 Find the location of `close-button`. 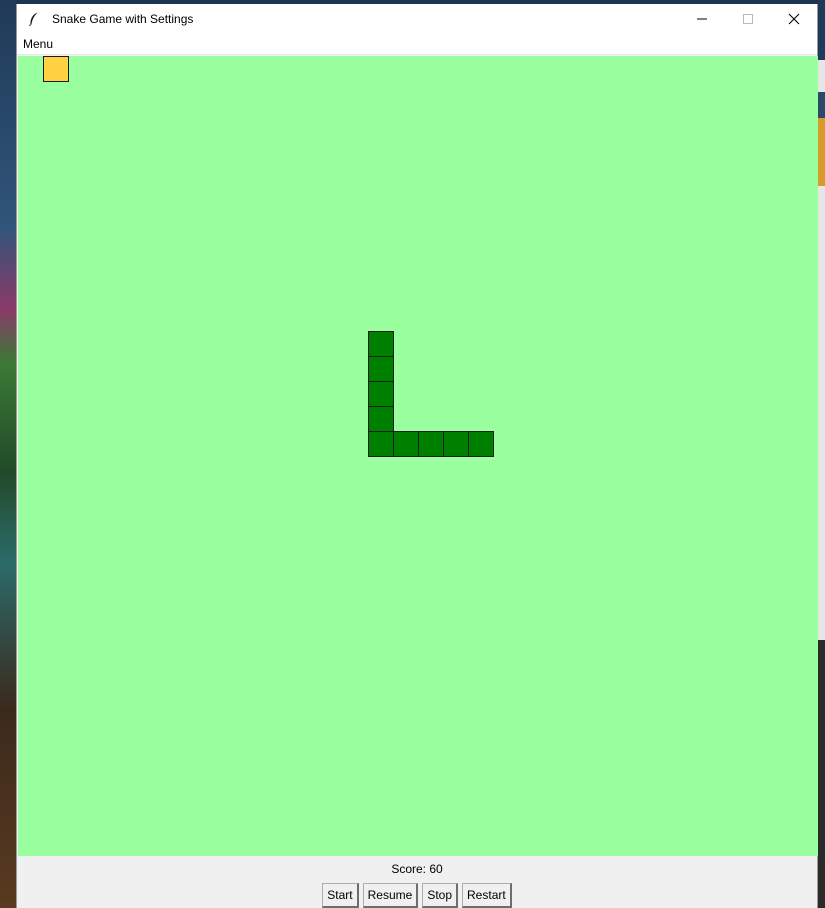

close-button is located at coordinates (794, 19).